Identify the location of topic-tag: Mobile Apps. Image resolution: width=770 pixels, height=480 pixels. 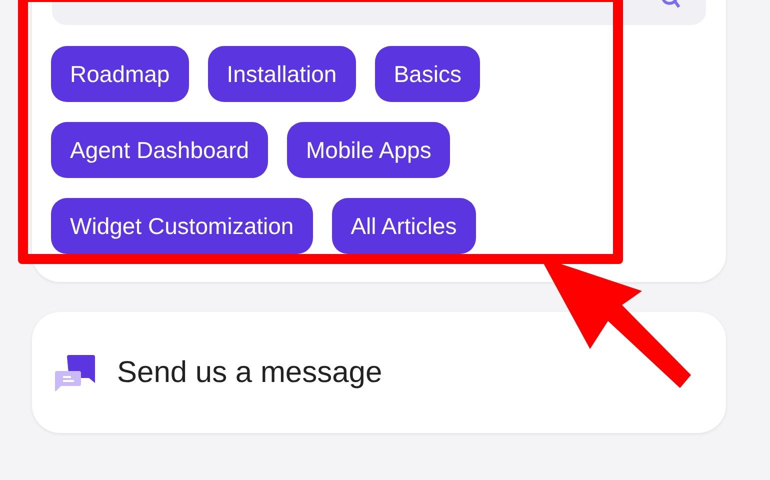
(368, 150).